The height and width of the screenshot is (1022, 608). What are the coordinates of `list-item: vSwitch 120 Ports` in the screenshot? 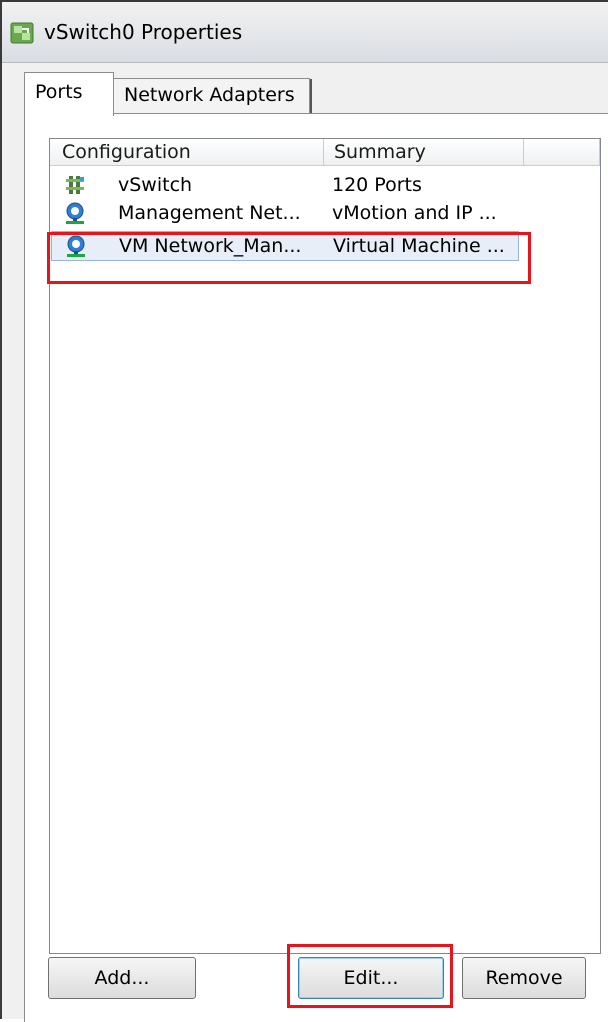 It's located at (285, 185).